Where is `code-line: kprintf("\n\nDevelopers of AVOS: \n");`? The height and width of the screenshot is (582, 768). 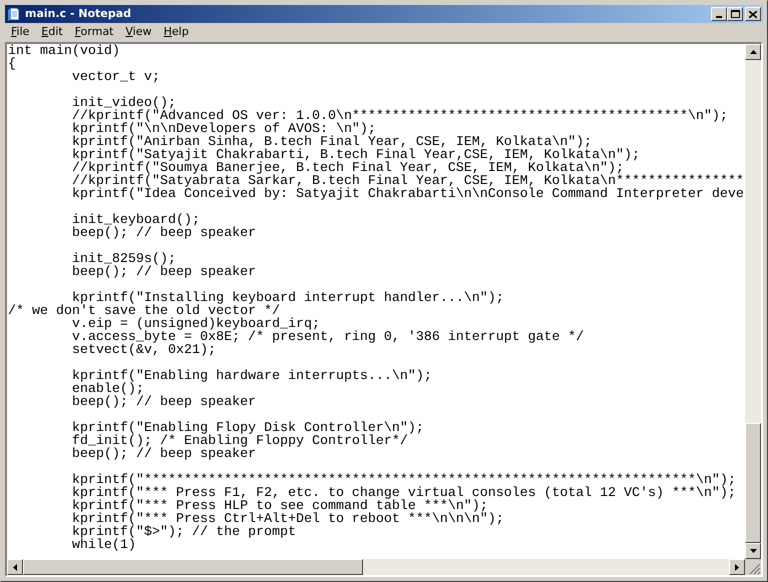 code-line: kprintf("\n\nDevelopers of AVOS: \n"); is located at coordinates (223, 129).